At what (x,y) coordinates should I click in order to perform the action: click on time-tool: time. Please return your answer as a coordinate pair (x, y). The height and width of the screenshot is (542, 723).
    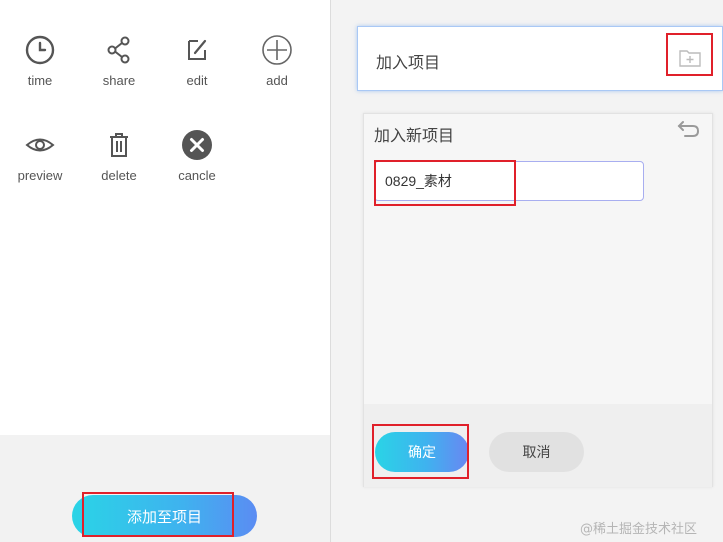
    Looking at the image, I should click on (40, 60).